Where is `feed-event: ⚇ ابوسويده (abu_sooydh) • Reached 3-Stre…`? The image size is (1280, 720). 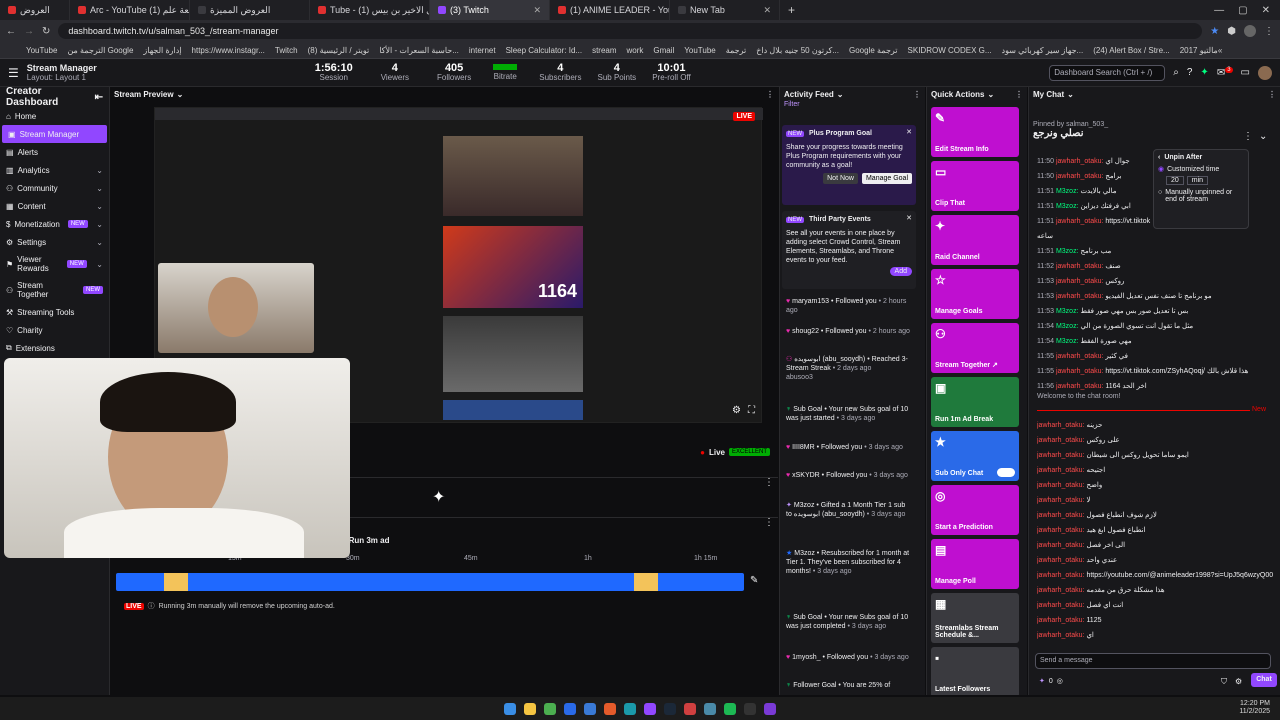
feed-event: ⚇ ابوسويده (abu_sooydh) • Reached 3-Stre… is located at coordinates (848, 368).